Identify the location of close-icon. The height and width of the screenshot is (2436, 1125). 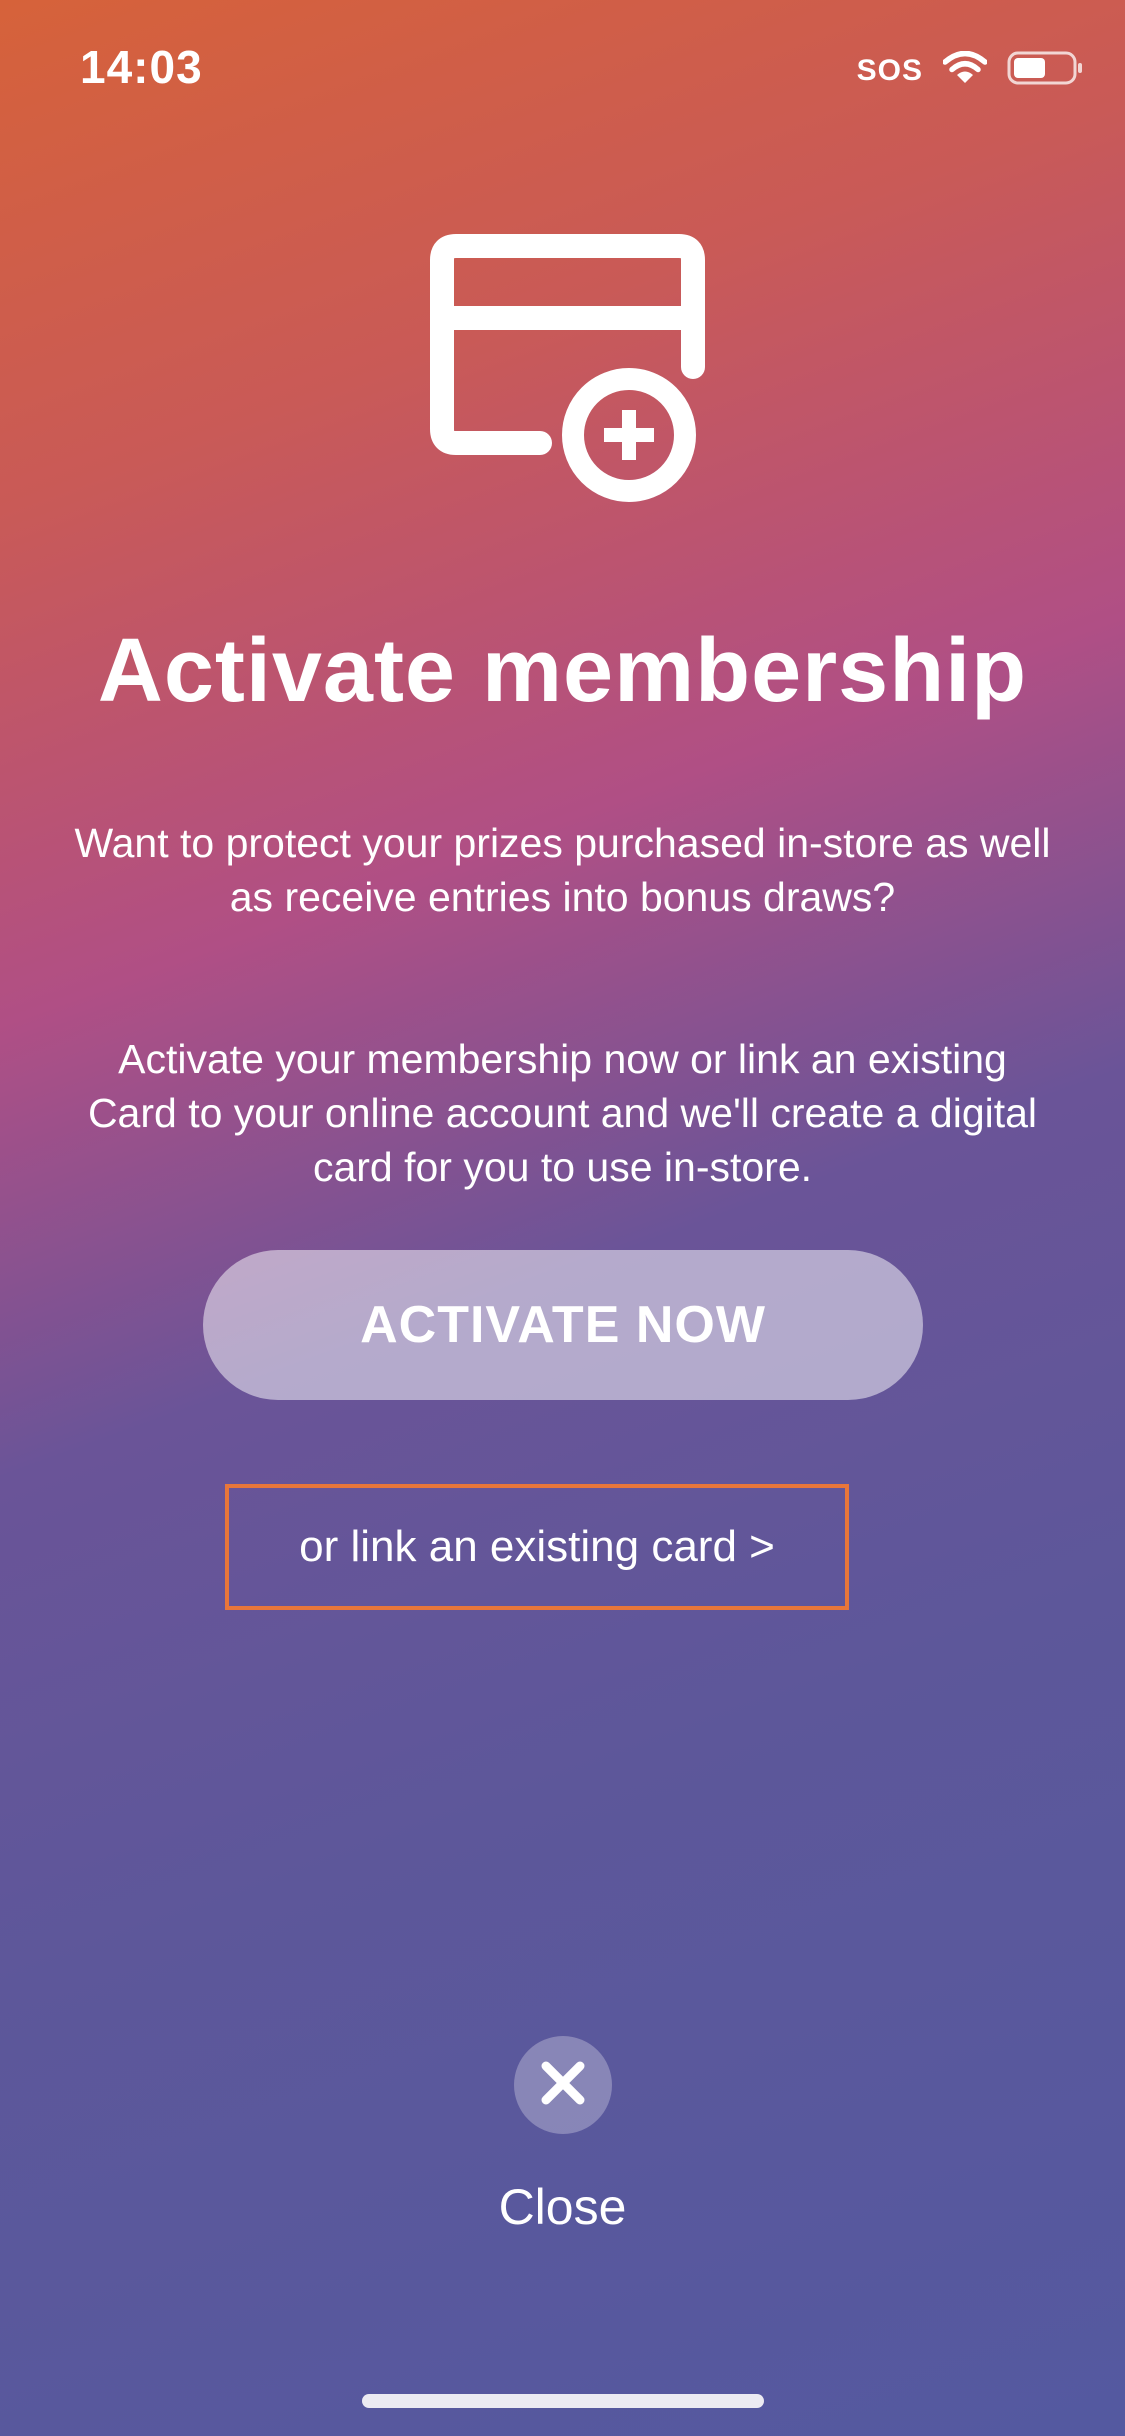
(563, 2085).